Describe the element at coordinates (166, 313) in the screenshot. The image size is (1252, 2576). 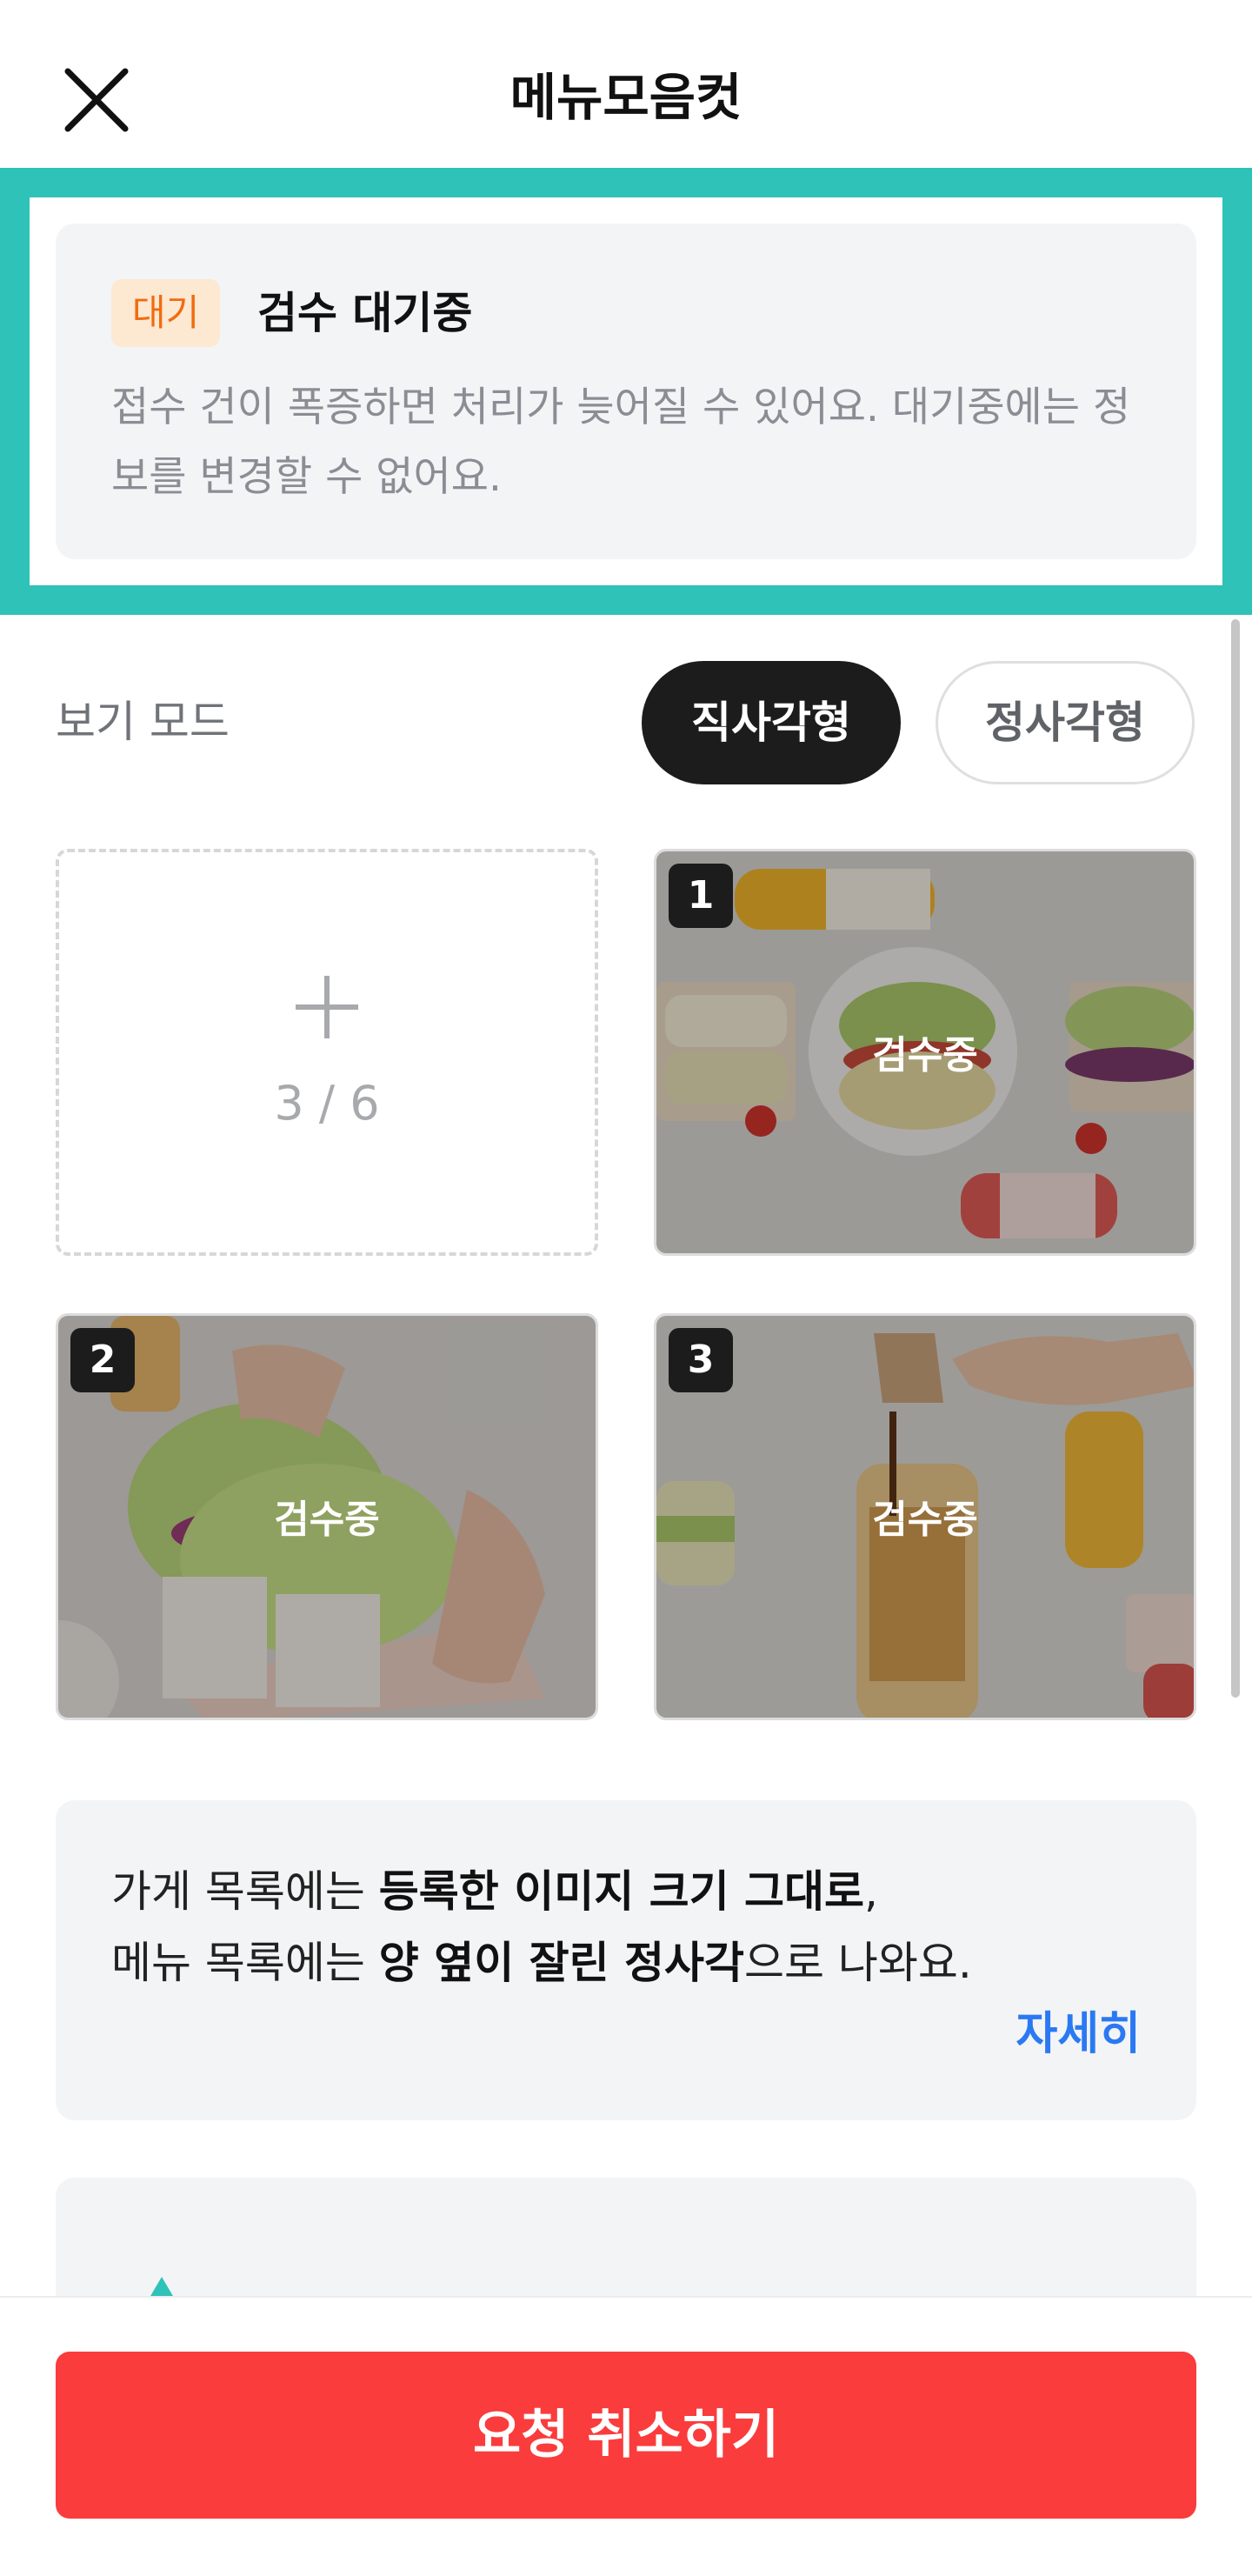
I see `status-badge: 대기` at that location.